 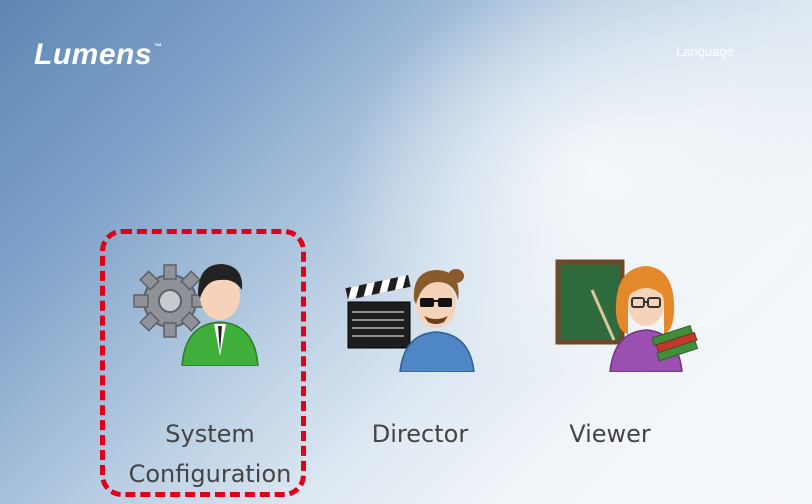 What do you see at coordinates (705, 51) in the screenshot?
I see `language-link: Language` at bounding box center [705, 51].